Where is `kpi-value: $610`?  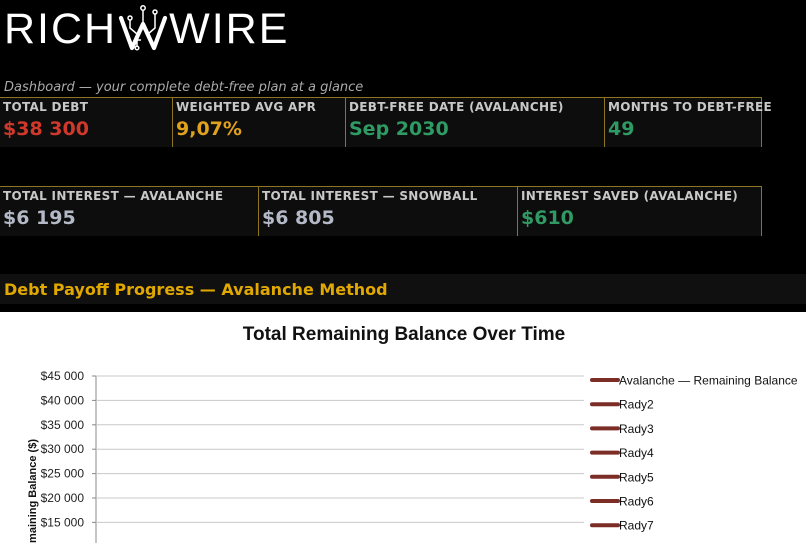 kpi-value: $610 is located at coordinates (547, 218).